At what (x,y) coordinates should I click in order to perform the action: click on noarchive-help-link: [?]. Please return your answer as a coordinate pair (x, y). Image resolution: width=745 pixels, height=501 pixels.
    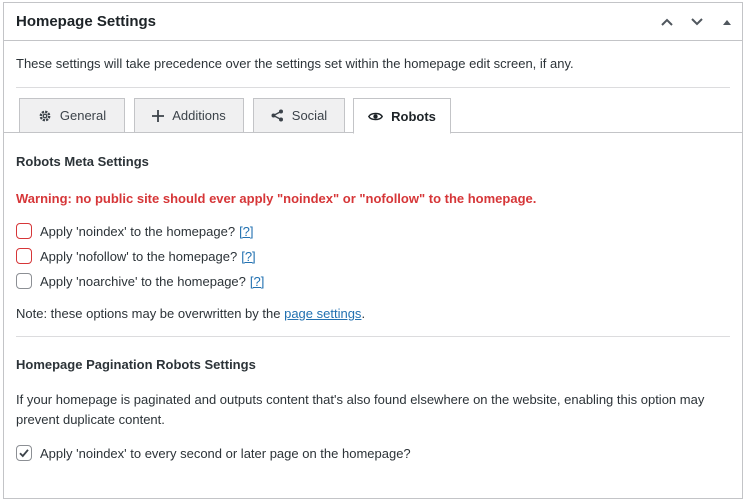
    Looking at the image, I should click on (257, 281).